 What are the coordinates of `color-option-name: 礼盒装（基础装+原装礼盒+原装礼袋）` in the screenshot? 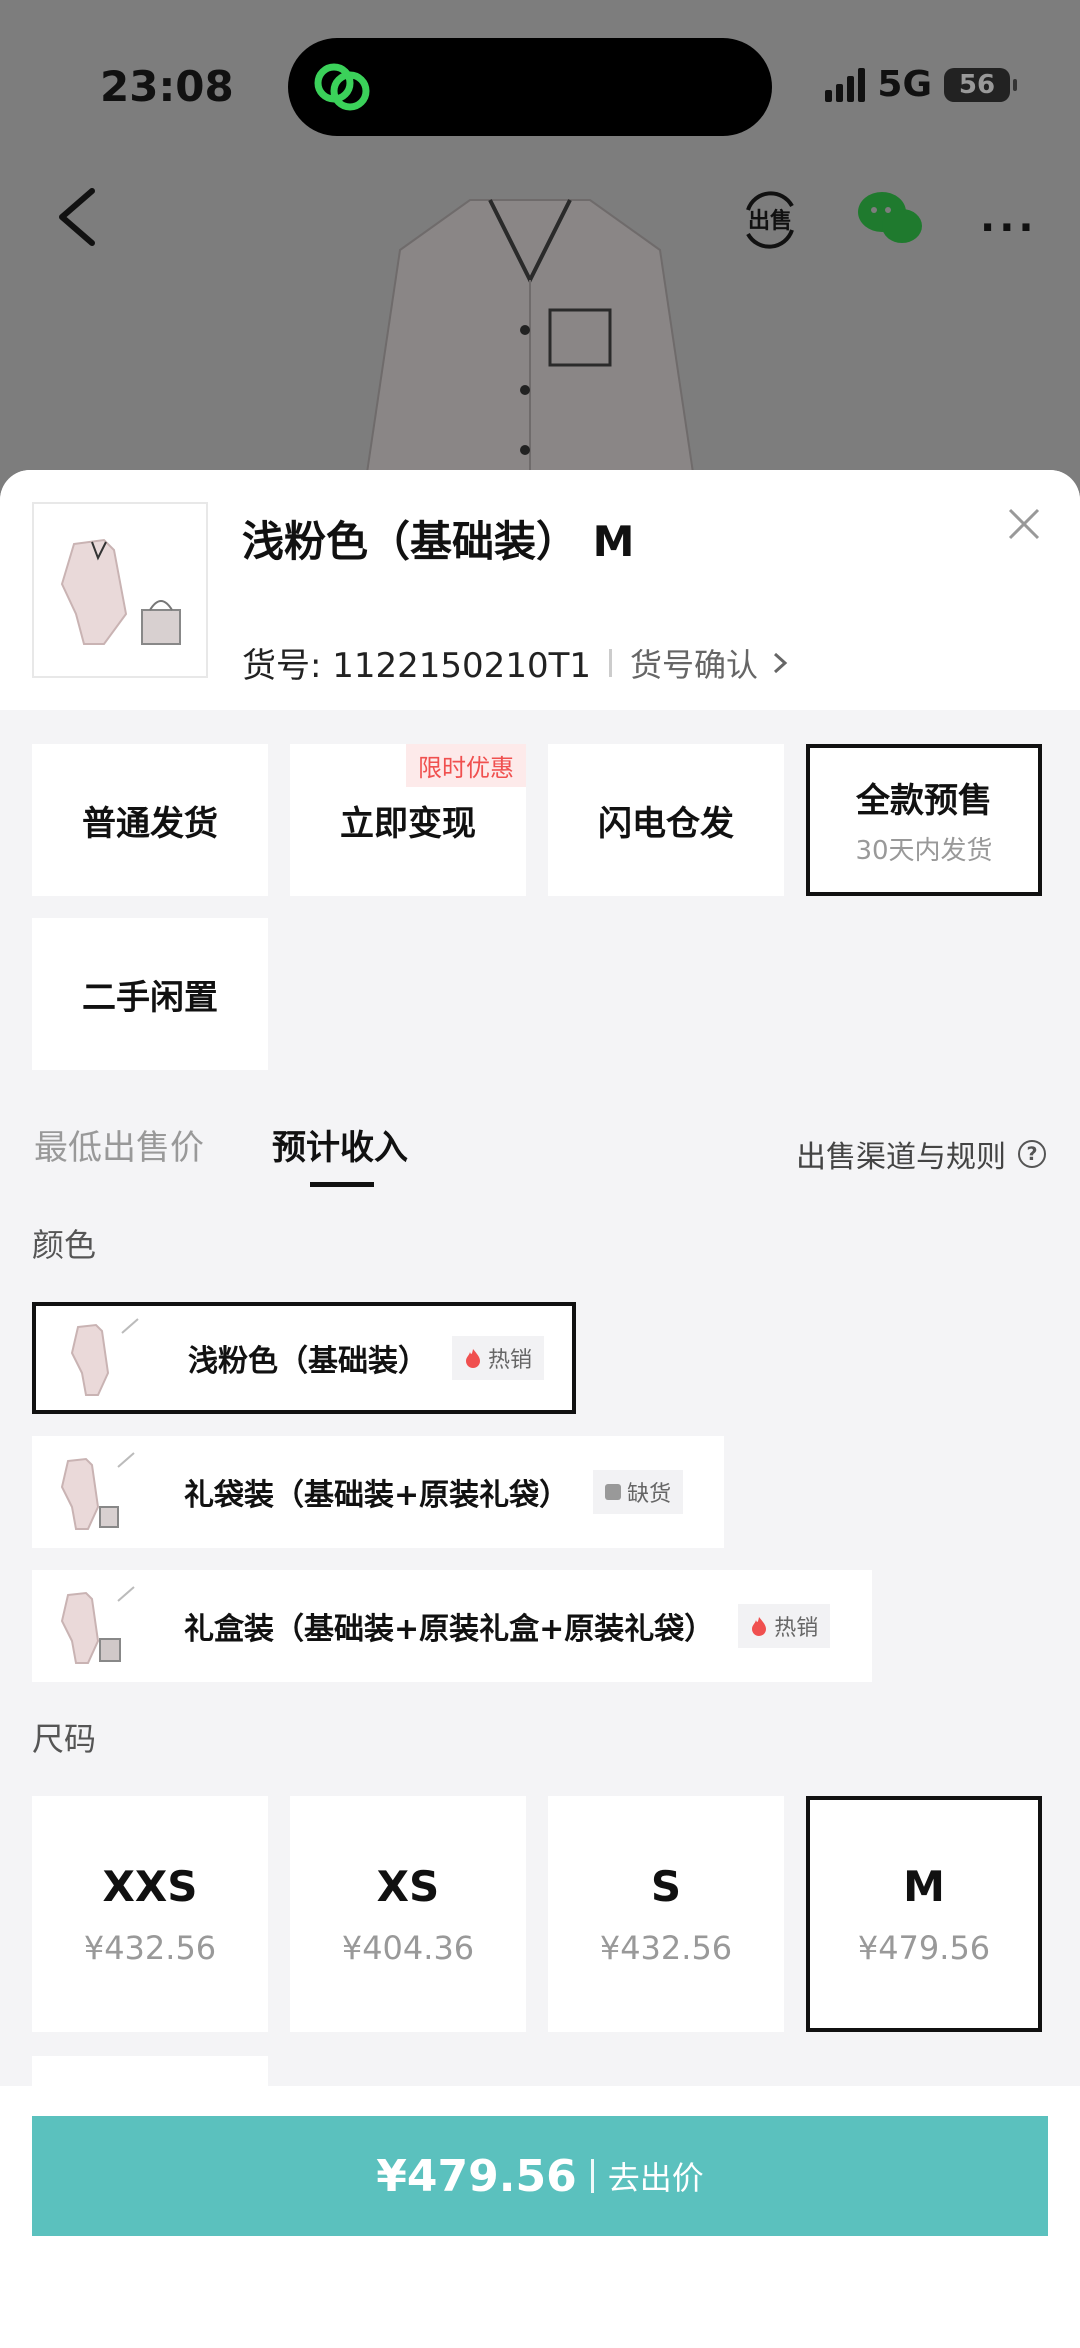 It's located at (449, 1629).